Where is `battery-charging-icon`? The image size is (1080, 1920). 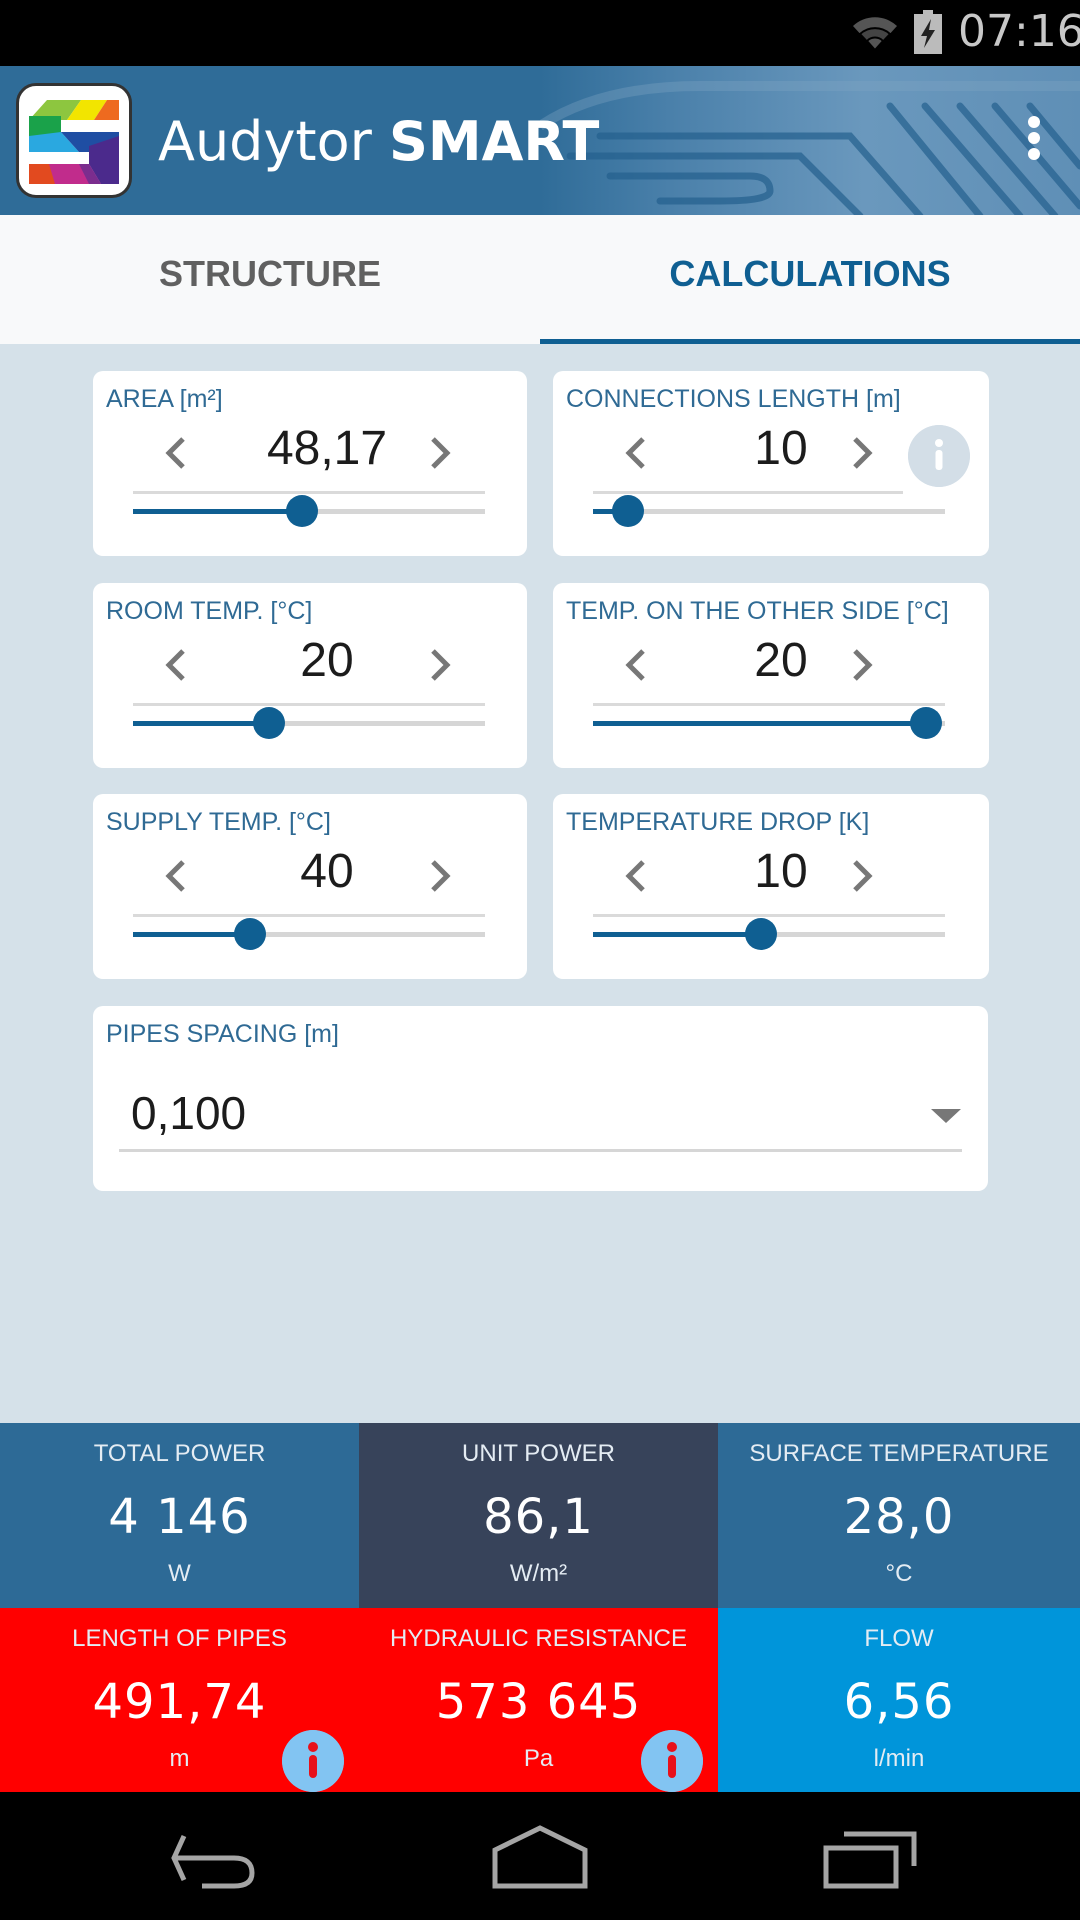 battery-charging-icon is located at coordinates (928, 32).